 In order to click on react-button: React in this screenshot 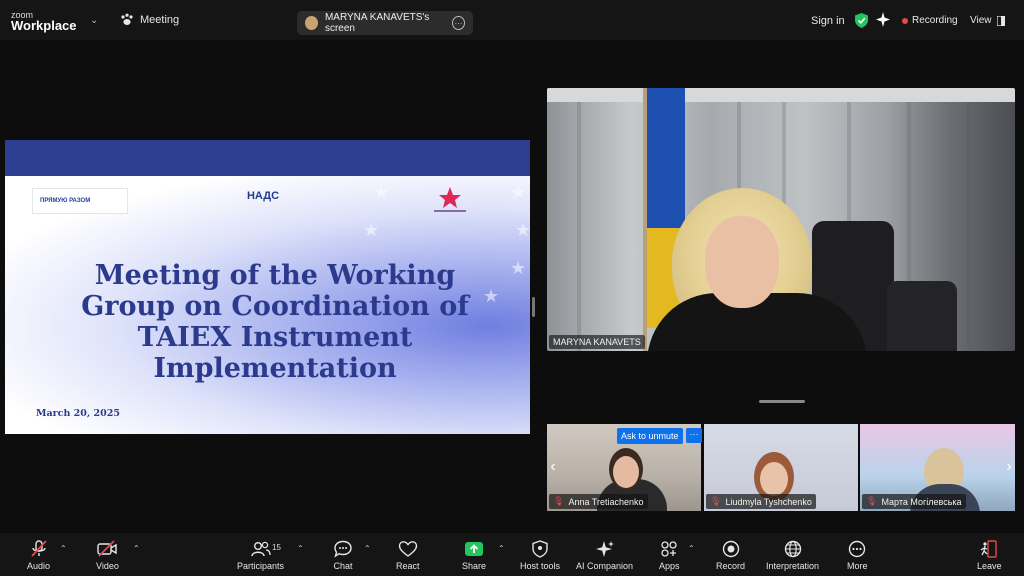, I will do `click(408, 555)`.